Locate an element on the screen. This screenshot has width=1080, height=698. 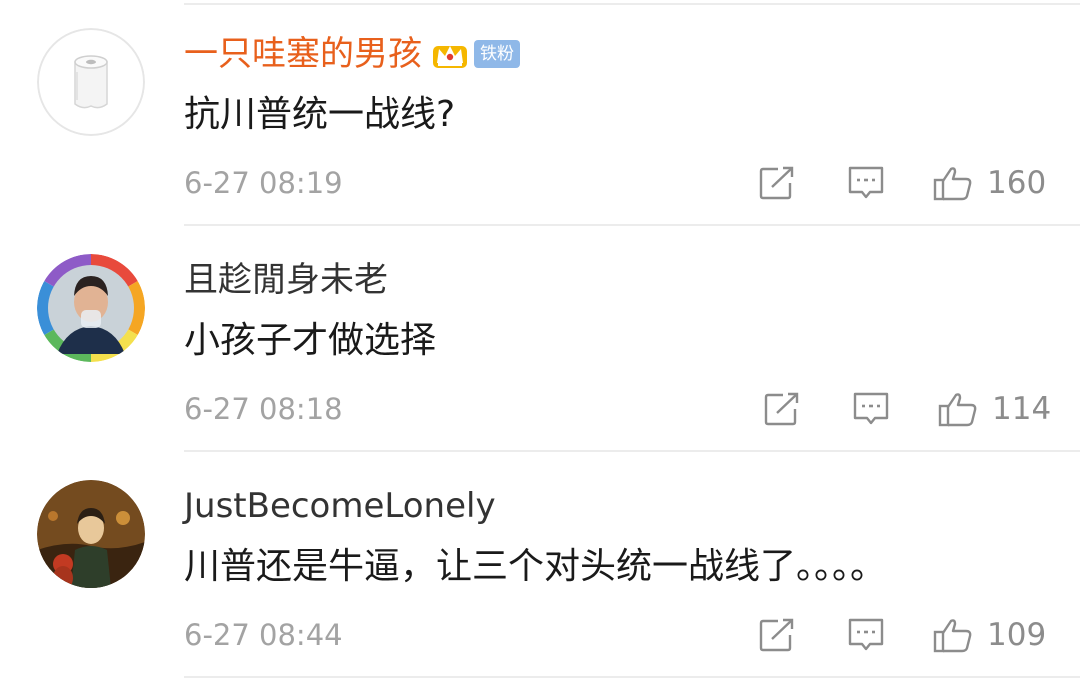
rainbow-ring-portrait-avatar-icon is located at coordinates (91, 308).